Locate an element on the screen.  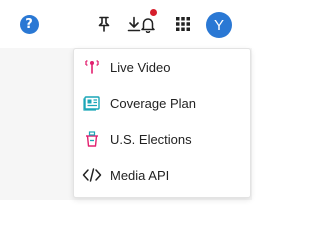
pin-button is located at coordinates (104, 24).